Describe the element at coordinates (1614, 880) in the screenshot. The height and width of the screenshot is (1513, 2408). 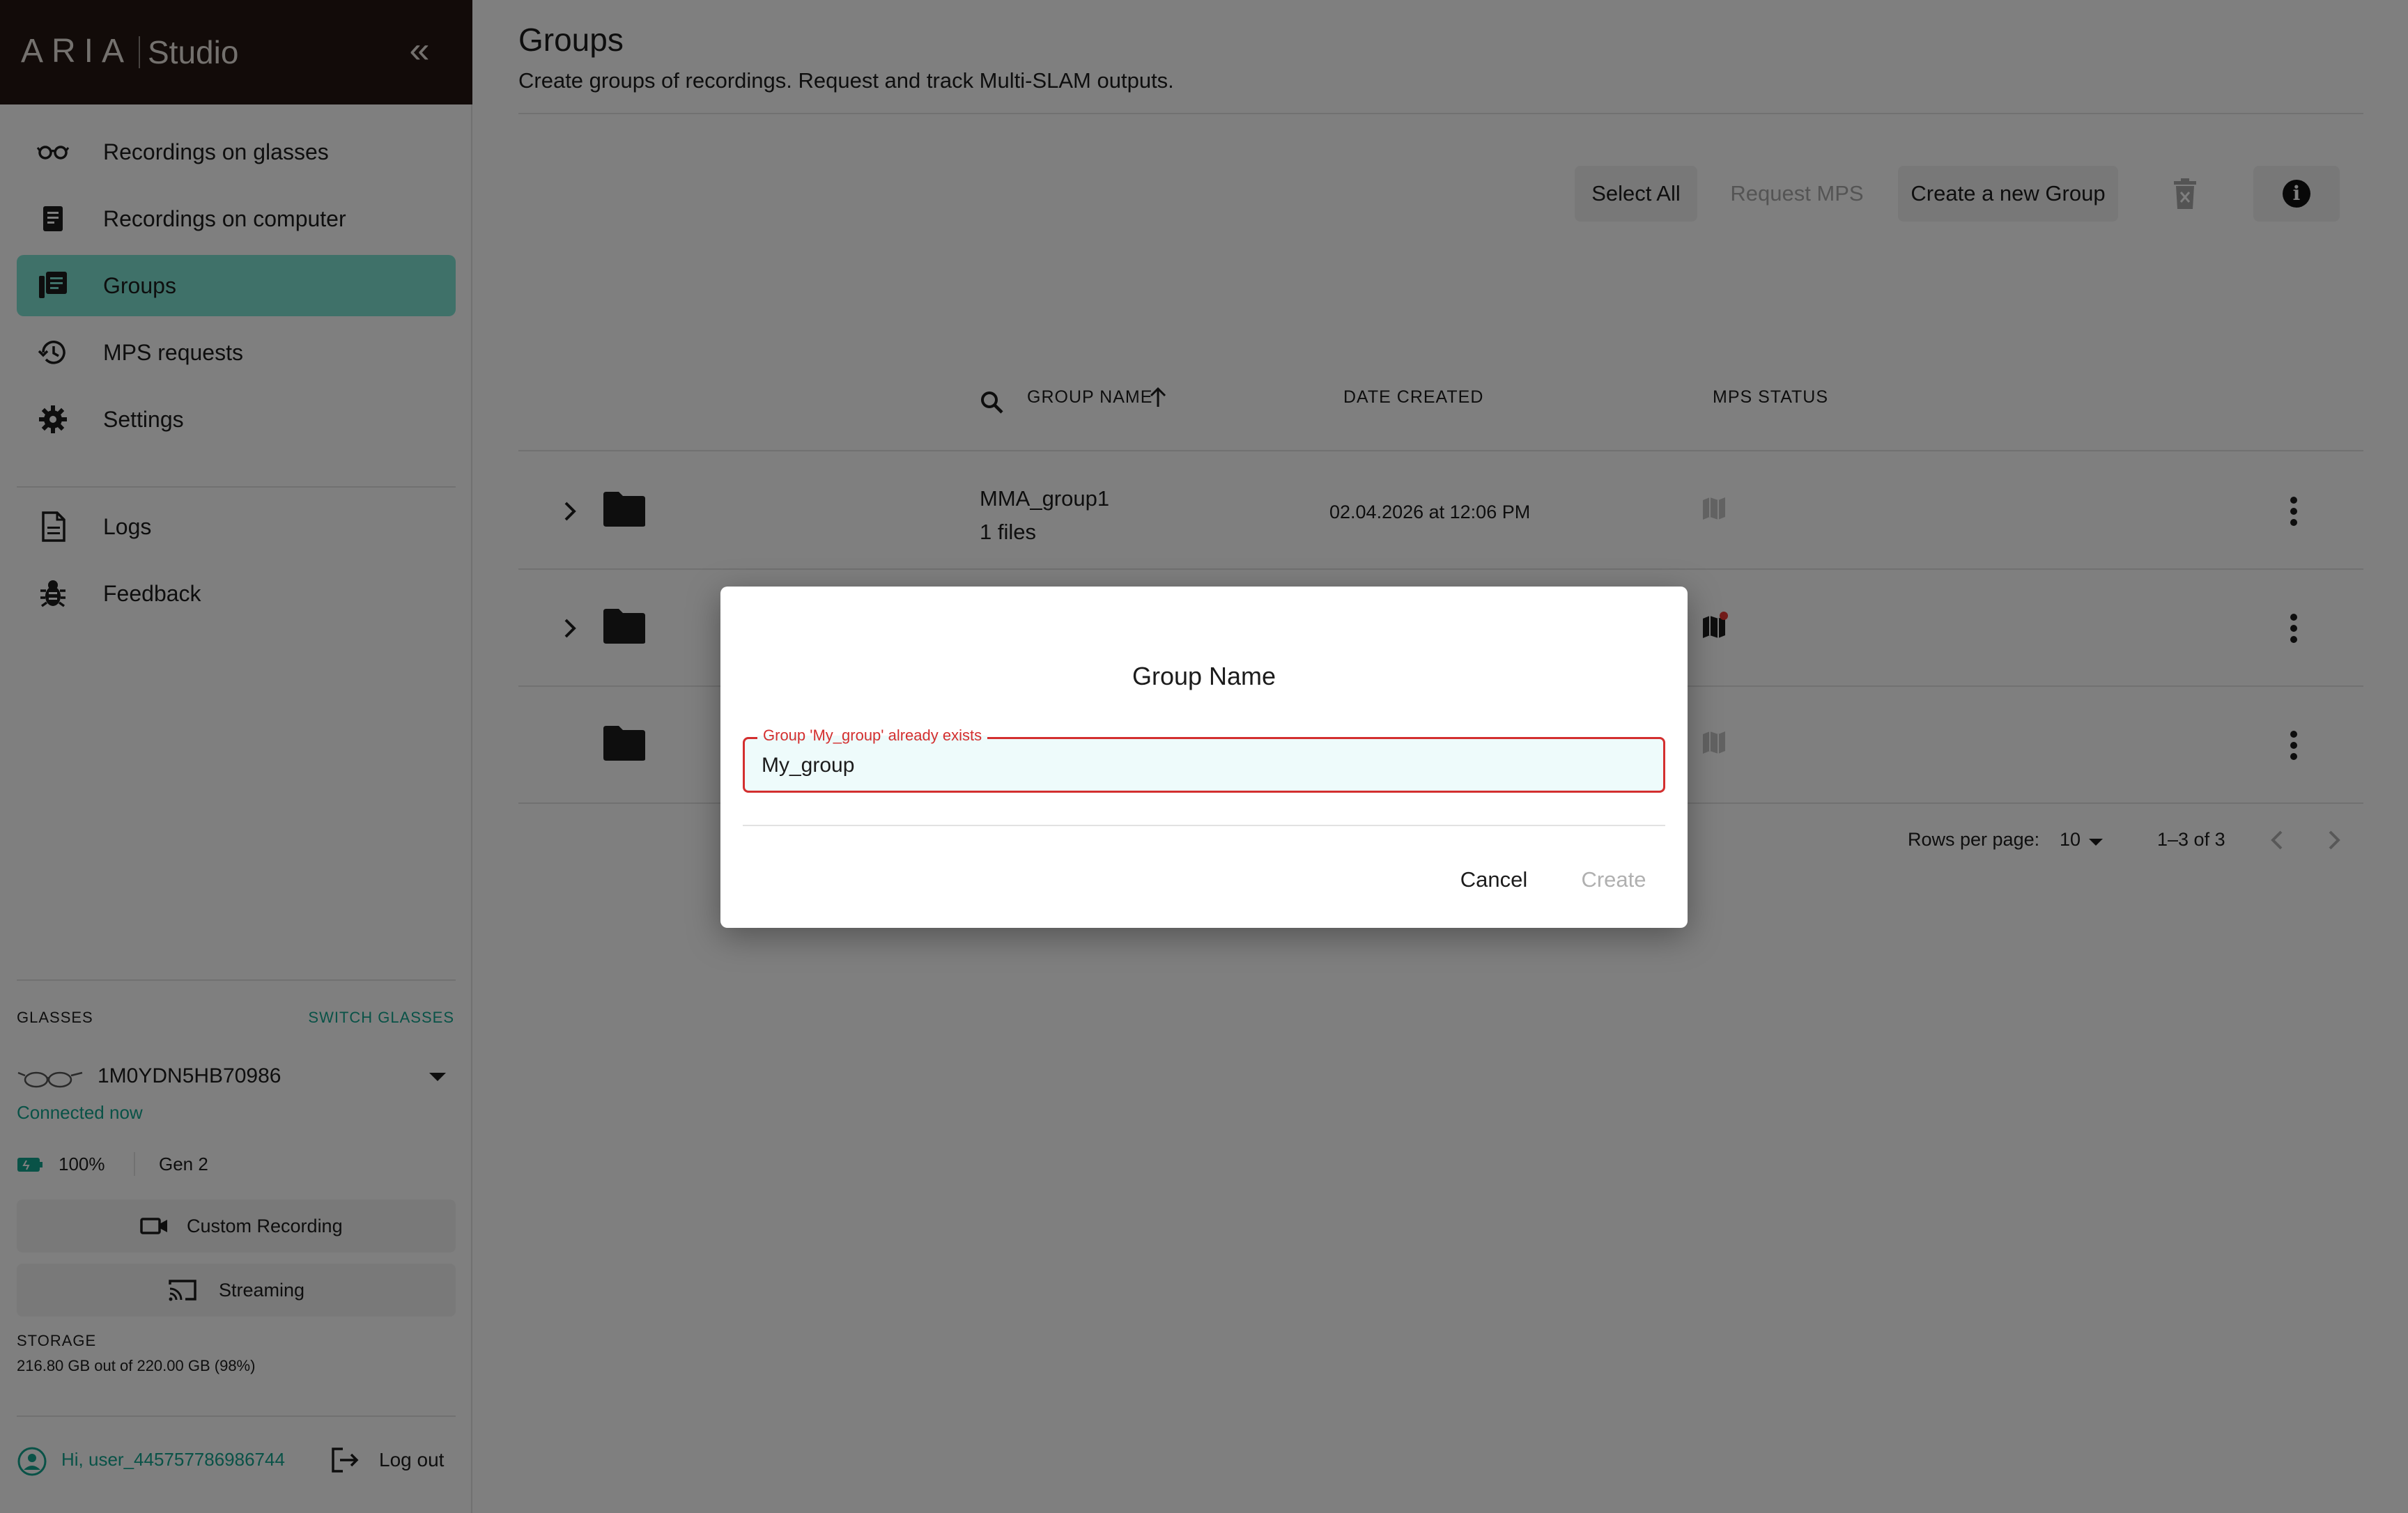
I see `create-button: Create` at that location.